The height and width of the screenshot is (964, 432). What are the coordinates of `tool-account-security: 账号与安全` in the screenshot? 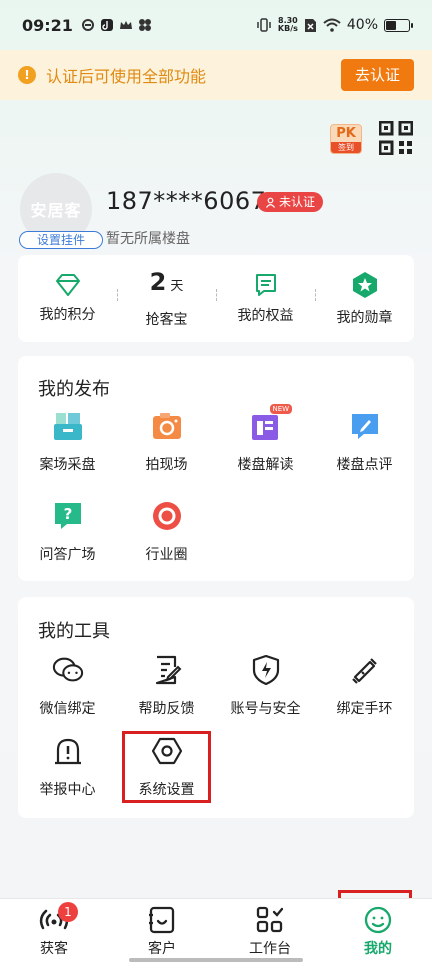 It's located at (265, 686).